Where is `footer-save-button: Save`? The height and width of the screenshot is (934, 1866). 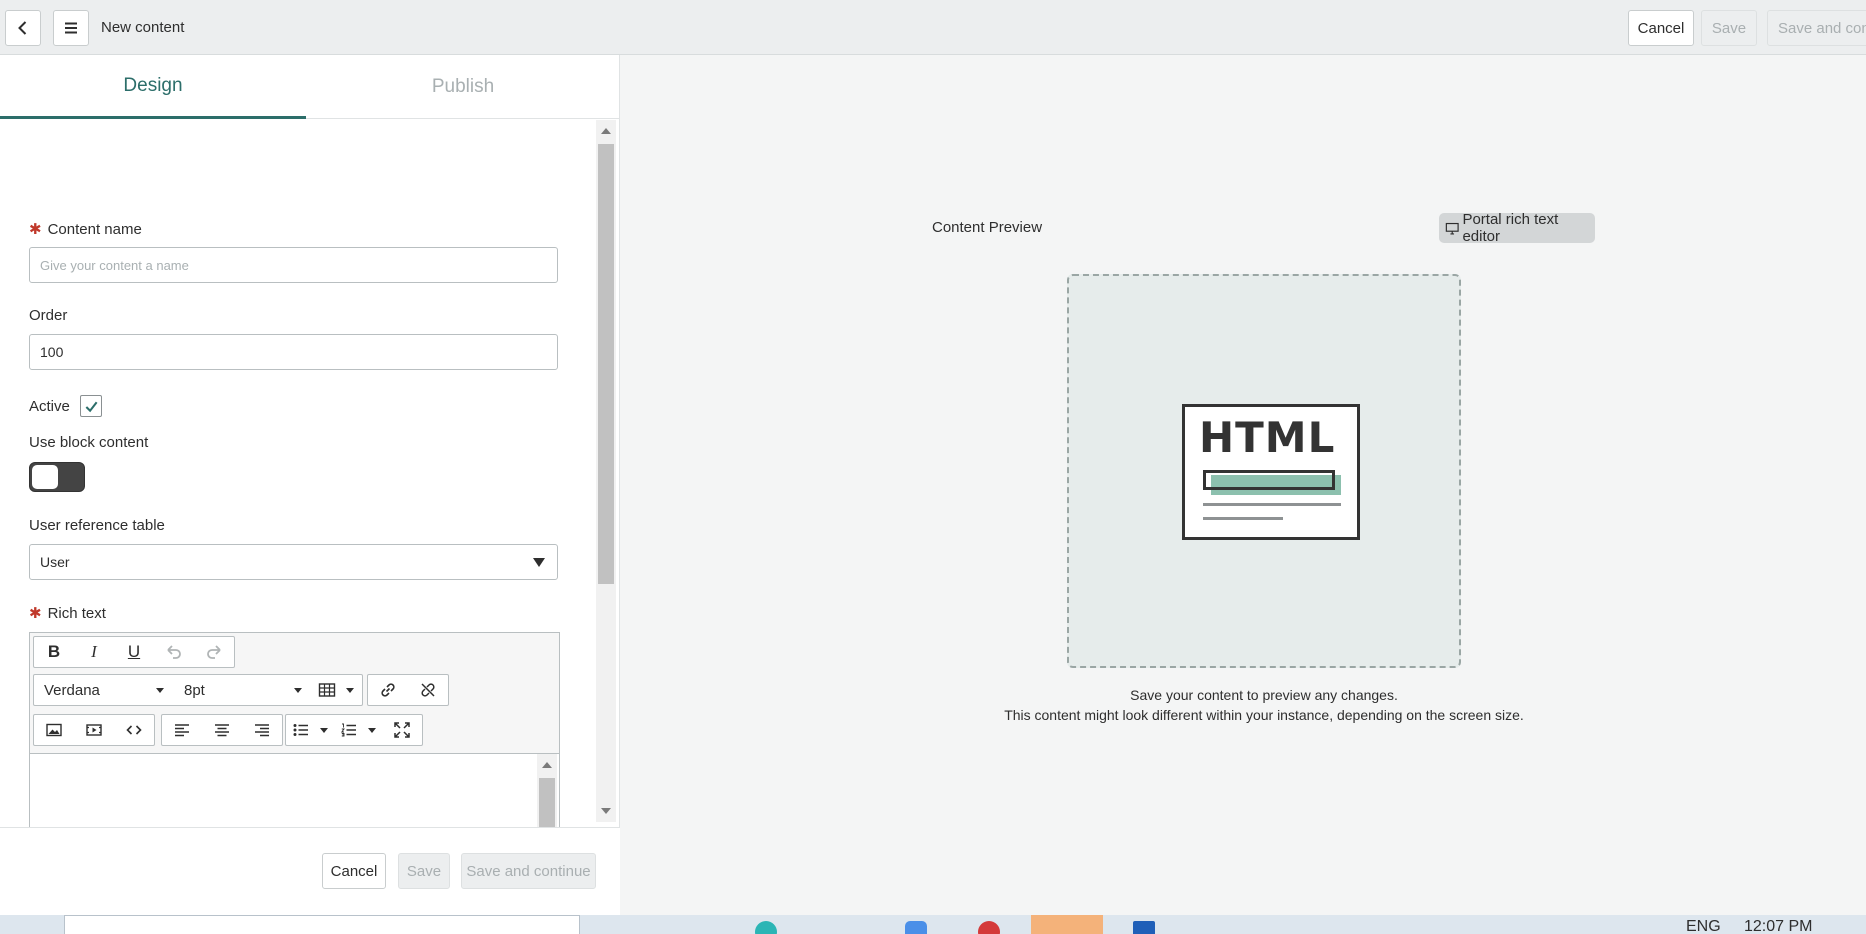 footer-save-button: Save is located at coordinates (424, 871).